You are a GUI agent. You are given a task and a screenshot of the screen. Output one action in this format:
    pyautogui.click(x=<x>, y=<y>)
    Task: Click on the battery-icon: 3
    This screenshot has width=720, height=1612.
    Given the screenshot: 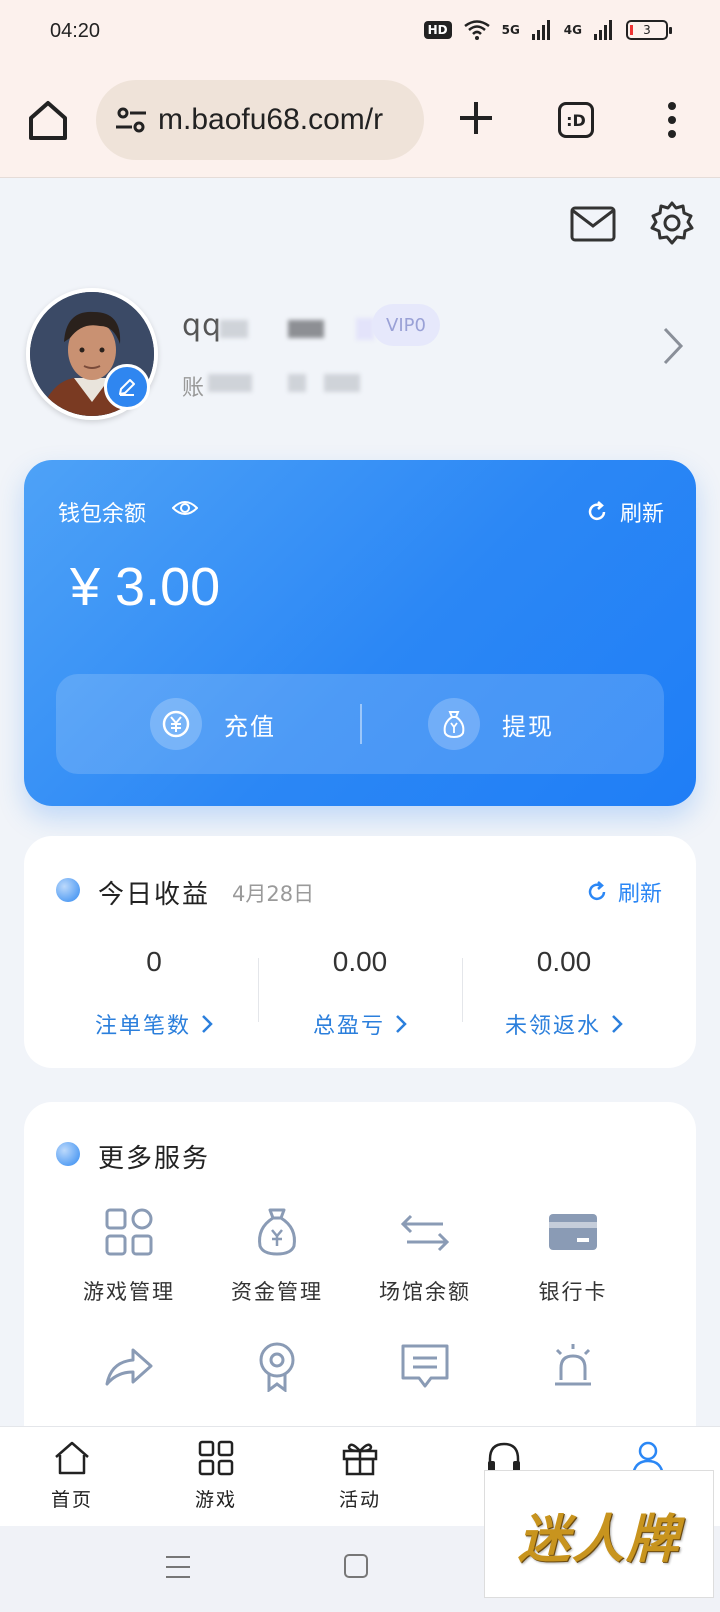 What is the action you would take?
    pyautogui.click(x=649, y=30)
    